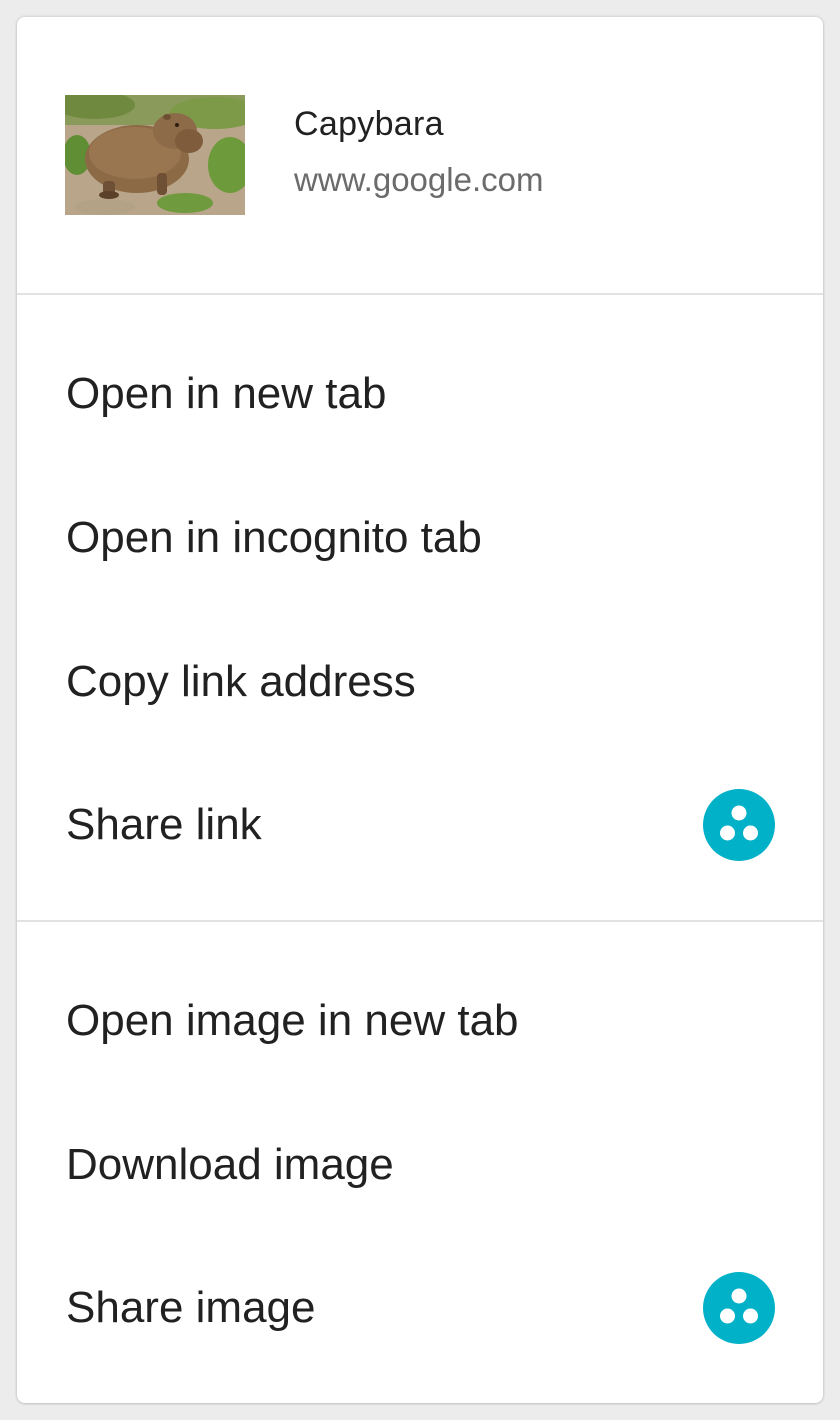 Image resolution: width=840 pixels, height=1420 pixels. Describe the element at coordinates (155, 155) in the screenshot. I see `capybara-thumbnail-image` at that location.